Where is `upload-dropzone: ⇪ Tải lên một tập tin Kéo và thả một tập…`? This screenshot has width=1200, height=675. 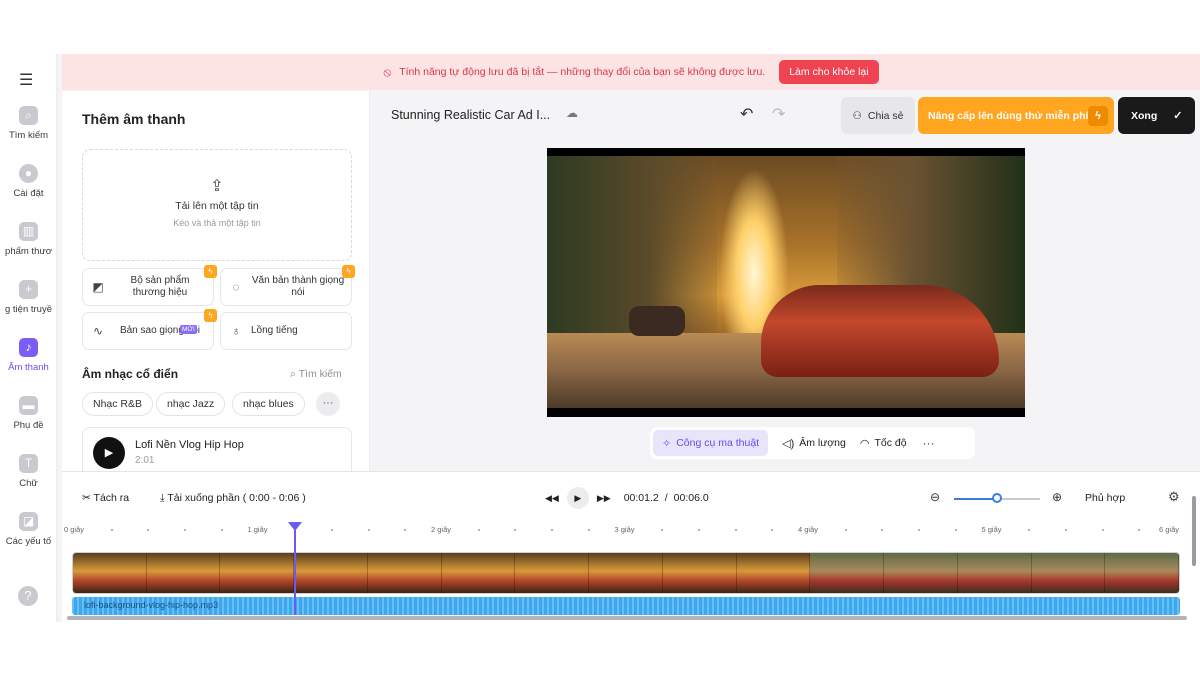
upload-dropzone: ⇪ Tải lên một tập tin Kéo và thả một tập… is located at coordinates (217, 205).